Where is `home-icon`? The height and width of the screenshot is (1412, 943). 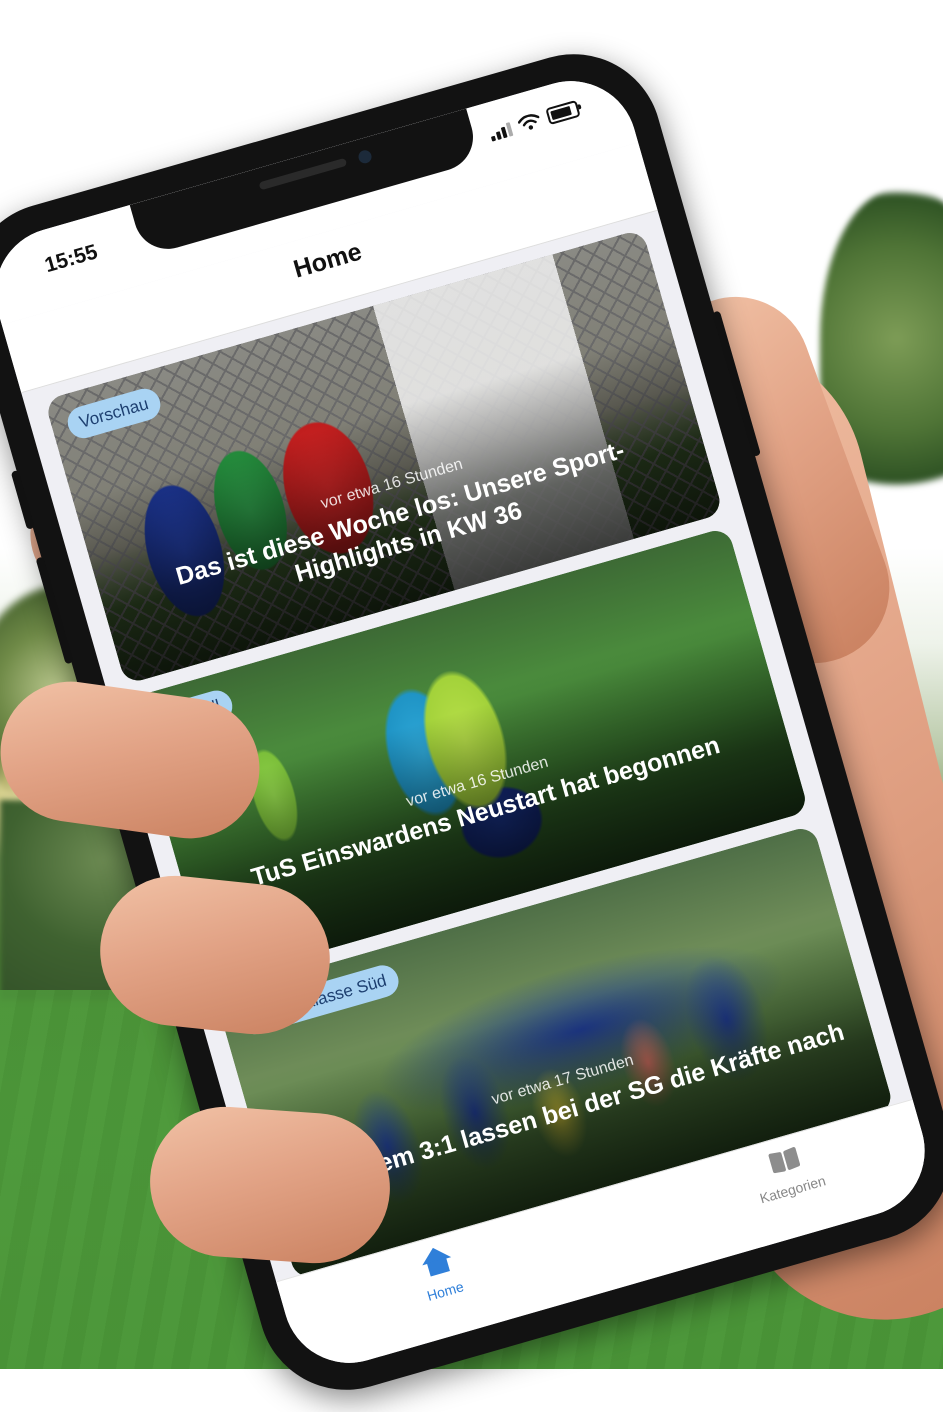
home-icon is located at coordinates (436, 1261).